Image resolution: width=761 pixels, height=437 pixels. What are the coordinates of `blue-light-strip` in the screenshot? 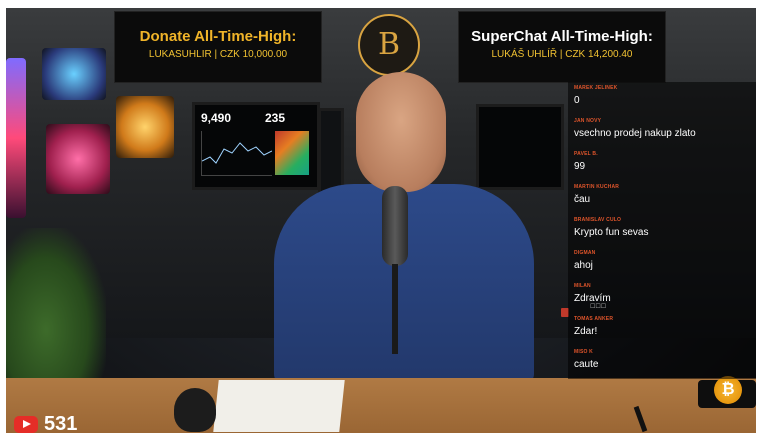 It's located at (16, 138).